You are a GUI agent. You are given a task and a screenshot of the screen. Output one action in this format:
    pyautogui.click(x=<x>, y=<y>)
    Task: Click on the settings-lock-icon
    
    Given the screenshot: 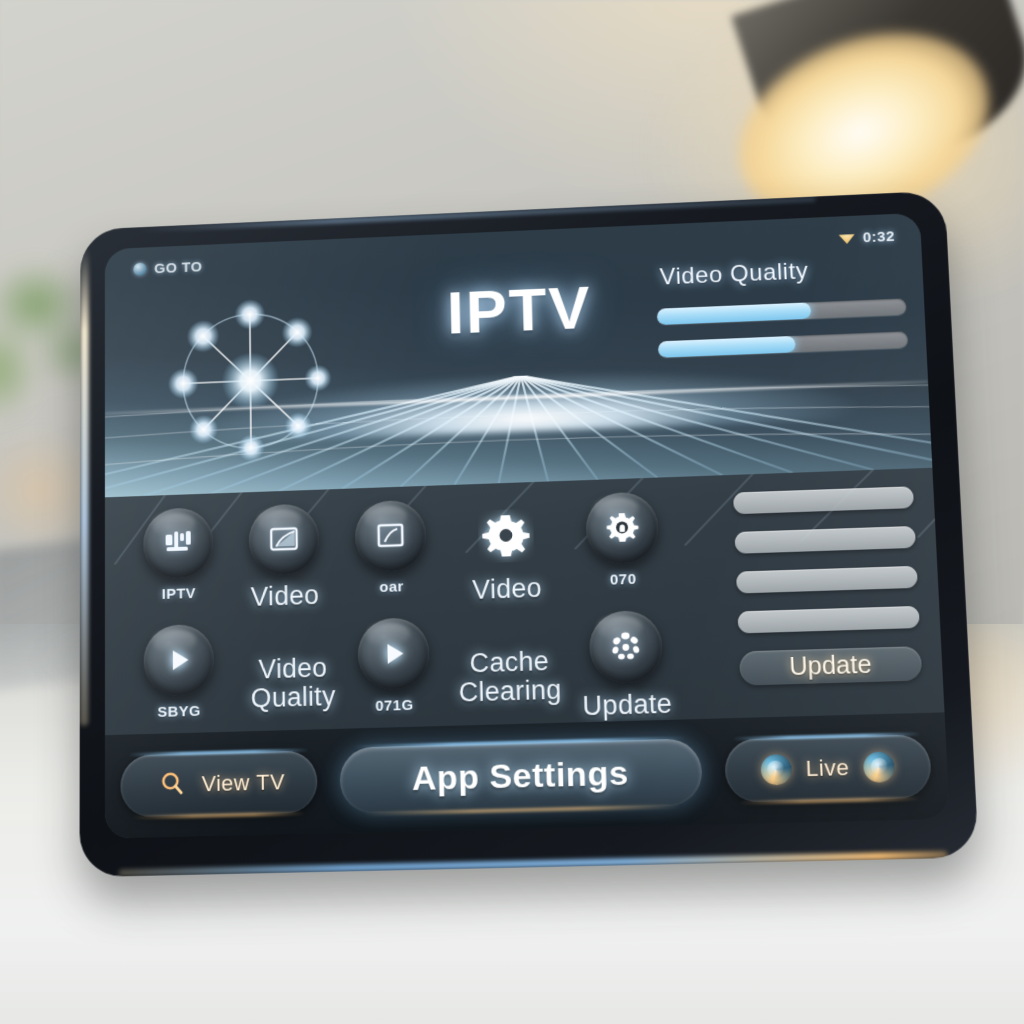 What is the action you would take?
    pyautogui.click(x=621, y=528)
    